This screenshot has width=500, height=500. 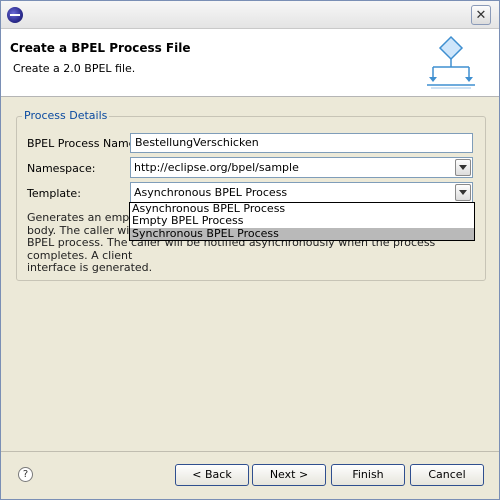 I want to click on title-bar: ✕, so click(x=250, y=15).